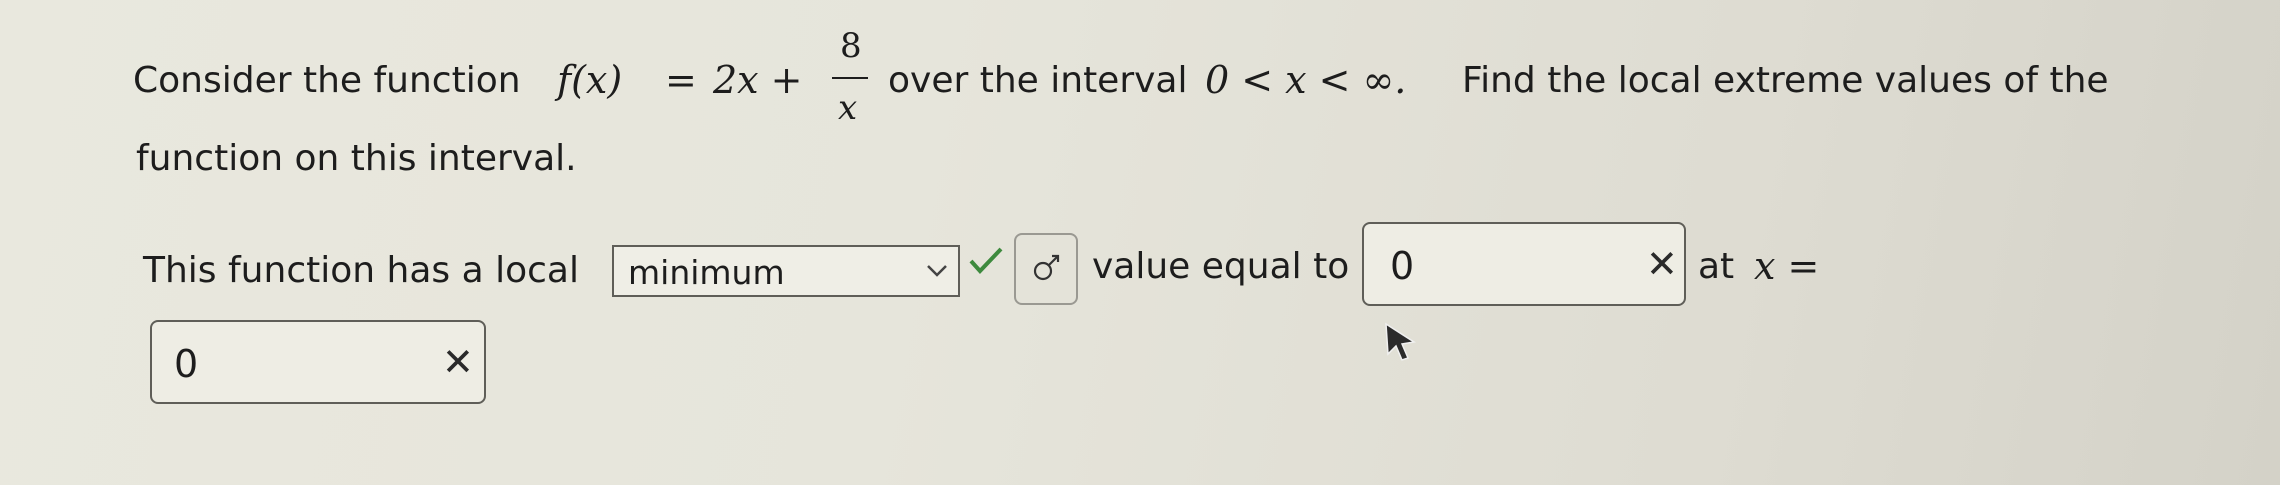 This screenshot has width=2280, height=485. I want to click on mouse-pointer-icon, so click(1401, 344).